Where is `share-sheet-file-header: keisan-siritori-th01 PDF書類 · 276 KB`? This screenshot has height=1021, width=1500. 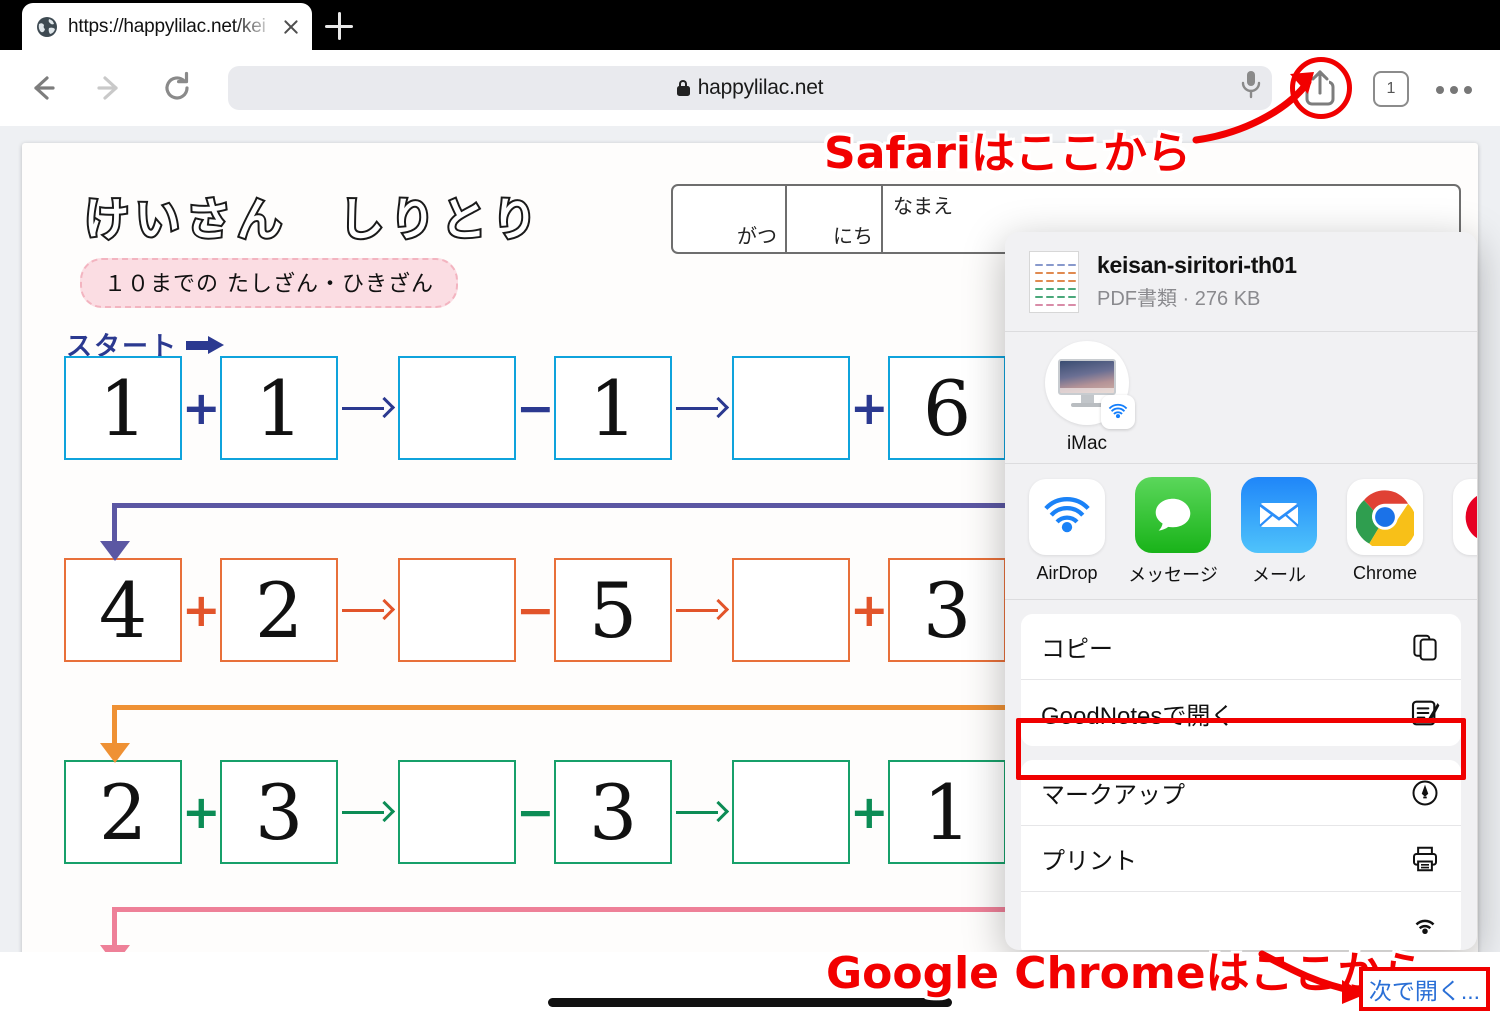
share-sheet-file-header: keisan-siritori-th01 PDF書類 · 276 KB is located at coordinates (1241, 282).